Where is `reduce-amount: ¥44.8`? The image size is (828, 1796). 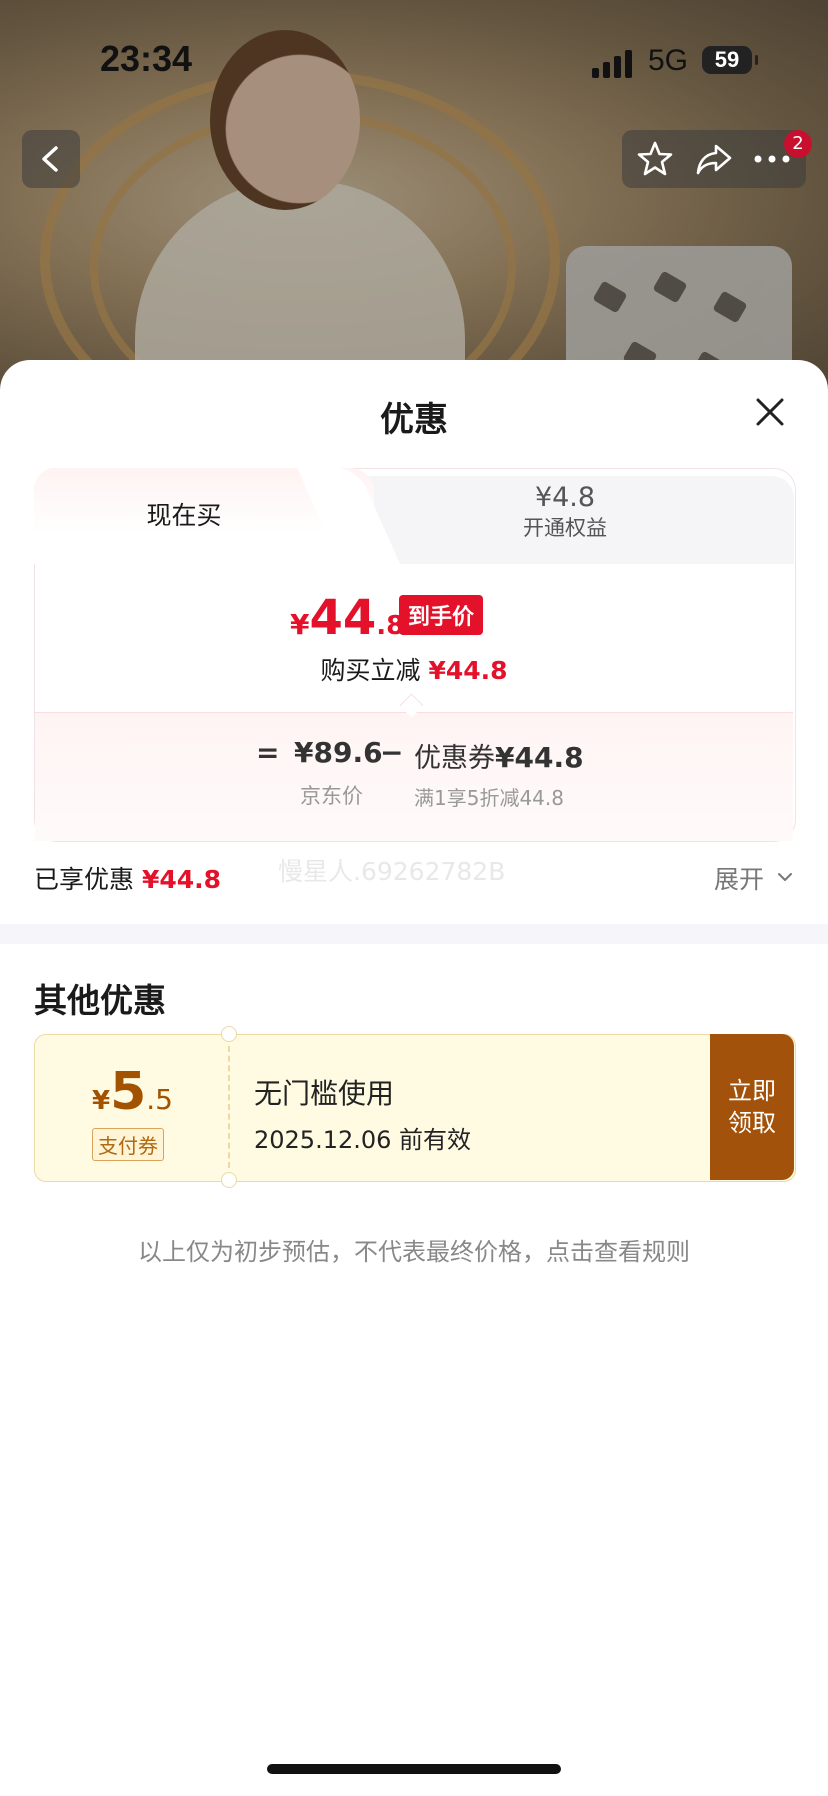 reduce-amount: ¥44.8 is located at coordinates (468, 670).